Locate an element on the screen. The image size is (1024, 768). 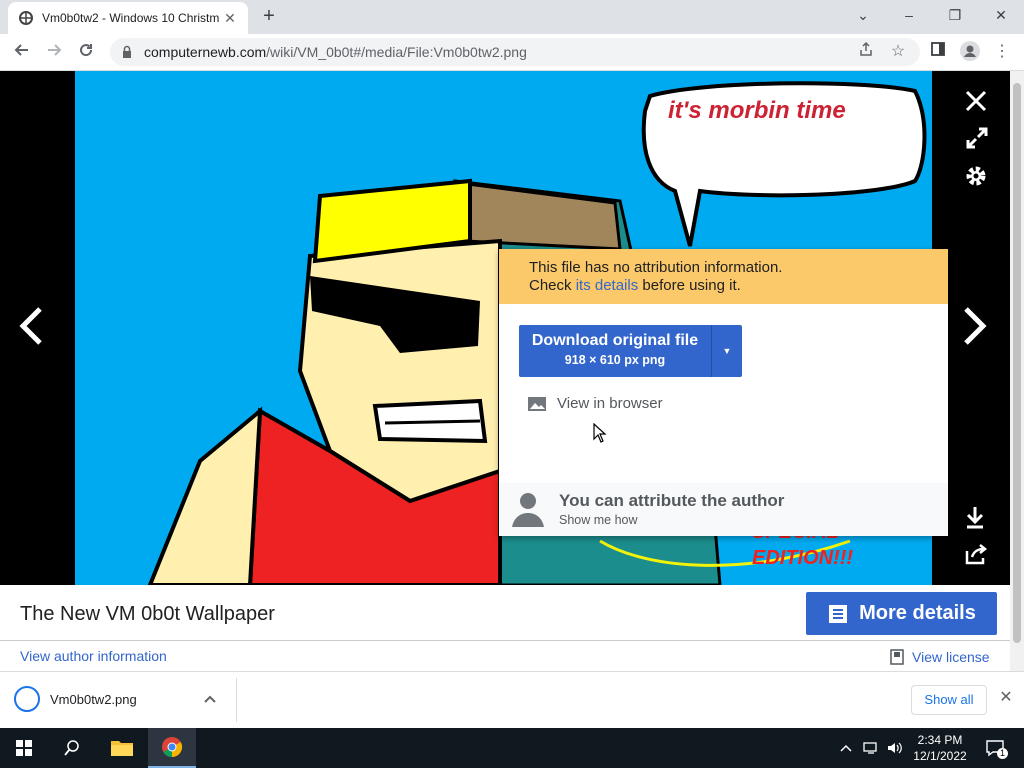
close-viewer-button is located at coordinates (976, 103).